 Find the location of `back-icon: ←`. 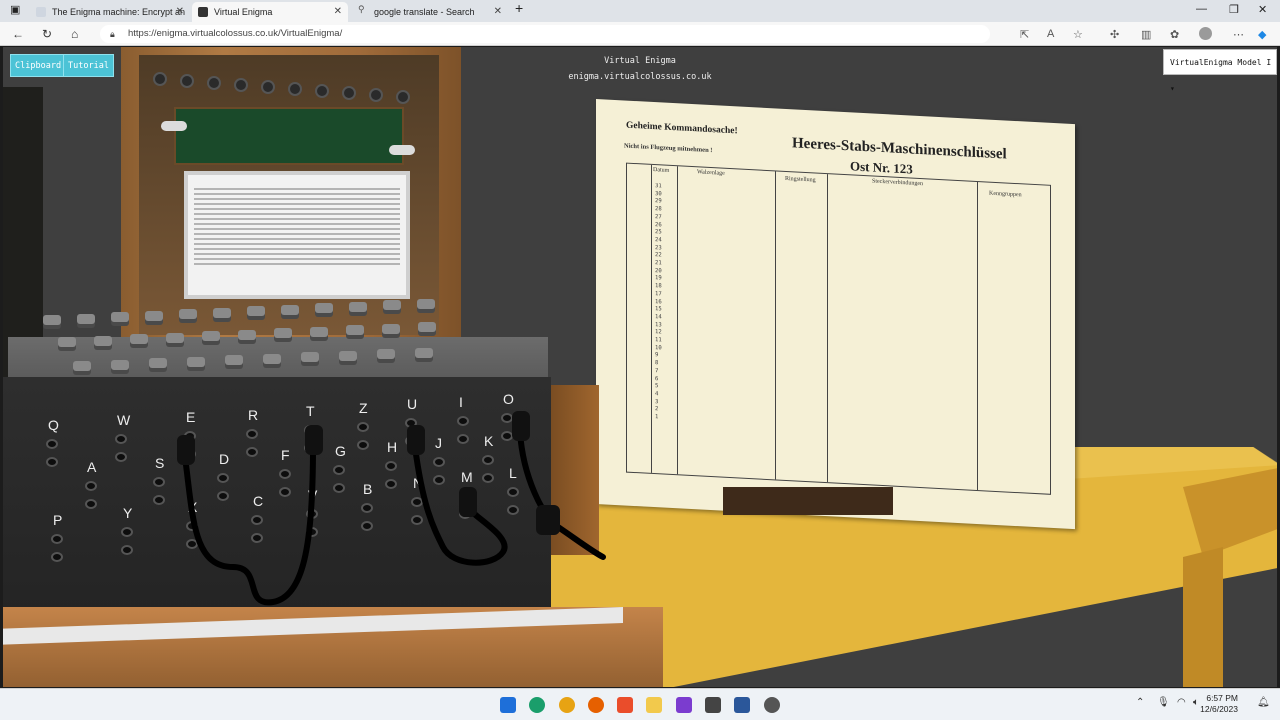

back-icon: ← is located at coordinates (18, 34).